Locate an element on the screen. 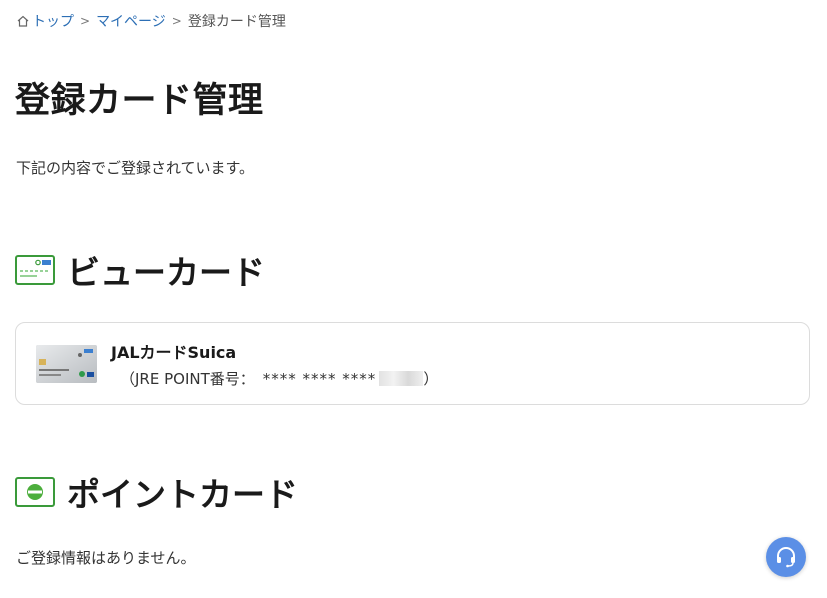 The height and width of the screenshot is (598, 827). card-number-close: ） is located at coordinates (431, 379).